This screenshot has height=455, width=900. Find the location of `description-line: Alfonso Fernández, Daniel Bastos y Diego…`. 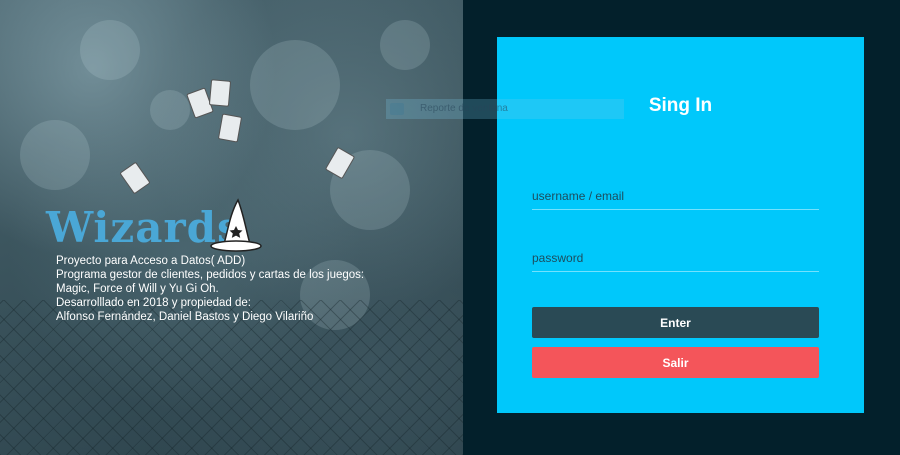

description-line: Alfonso Fernández, Daniel Bastos y Diego… is located at coordinates (185, 317).